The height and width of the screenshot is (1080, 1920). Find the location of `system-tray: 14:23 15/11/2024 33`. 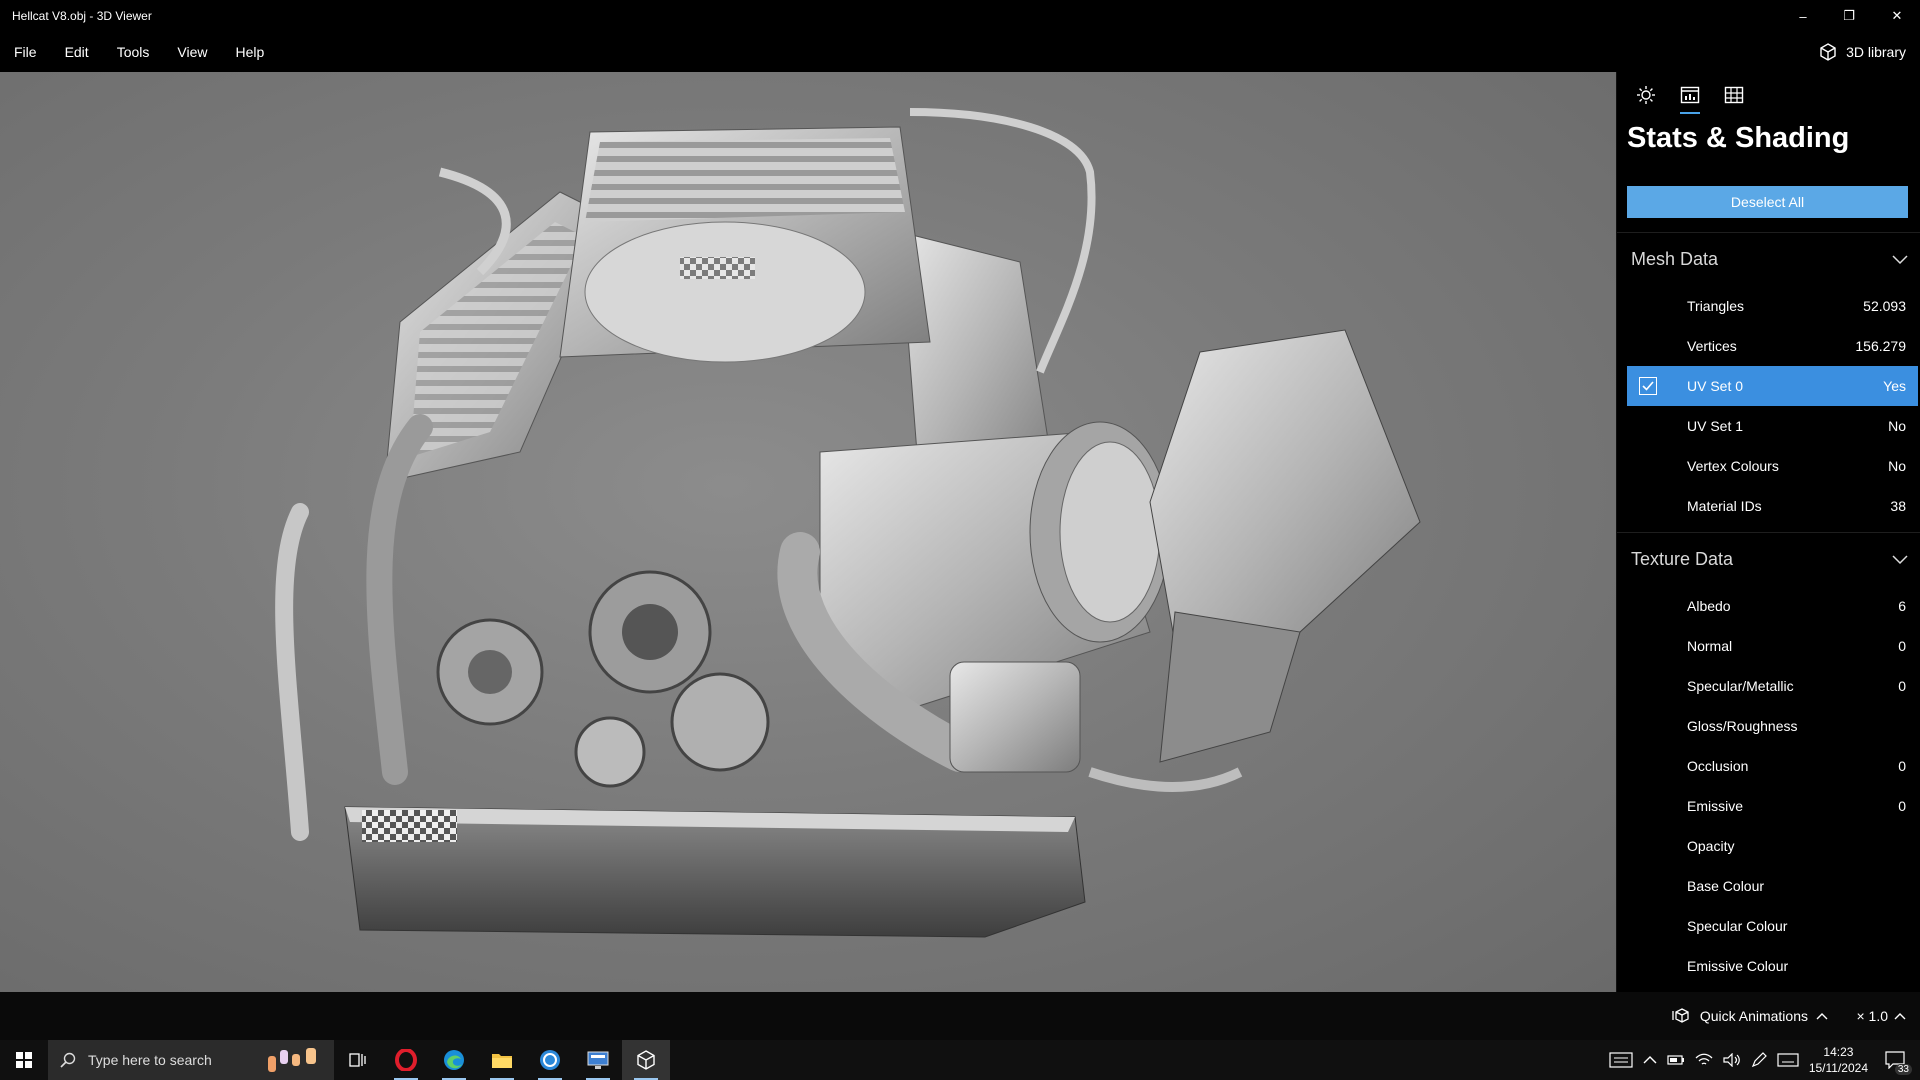

system-tray: 14:23 15/11/2024 33 is located at coordinates (1764, 1060).